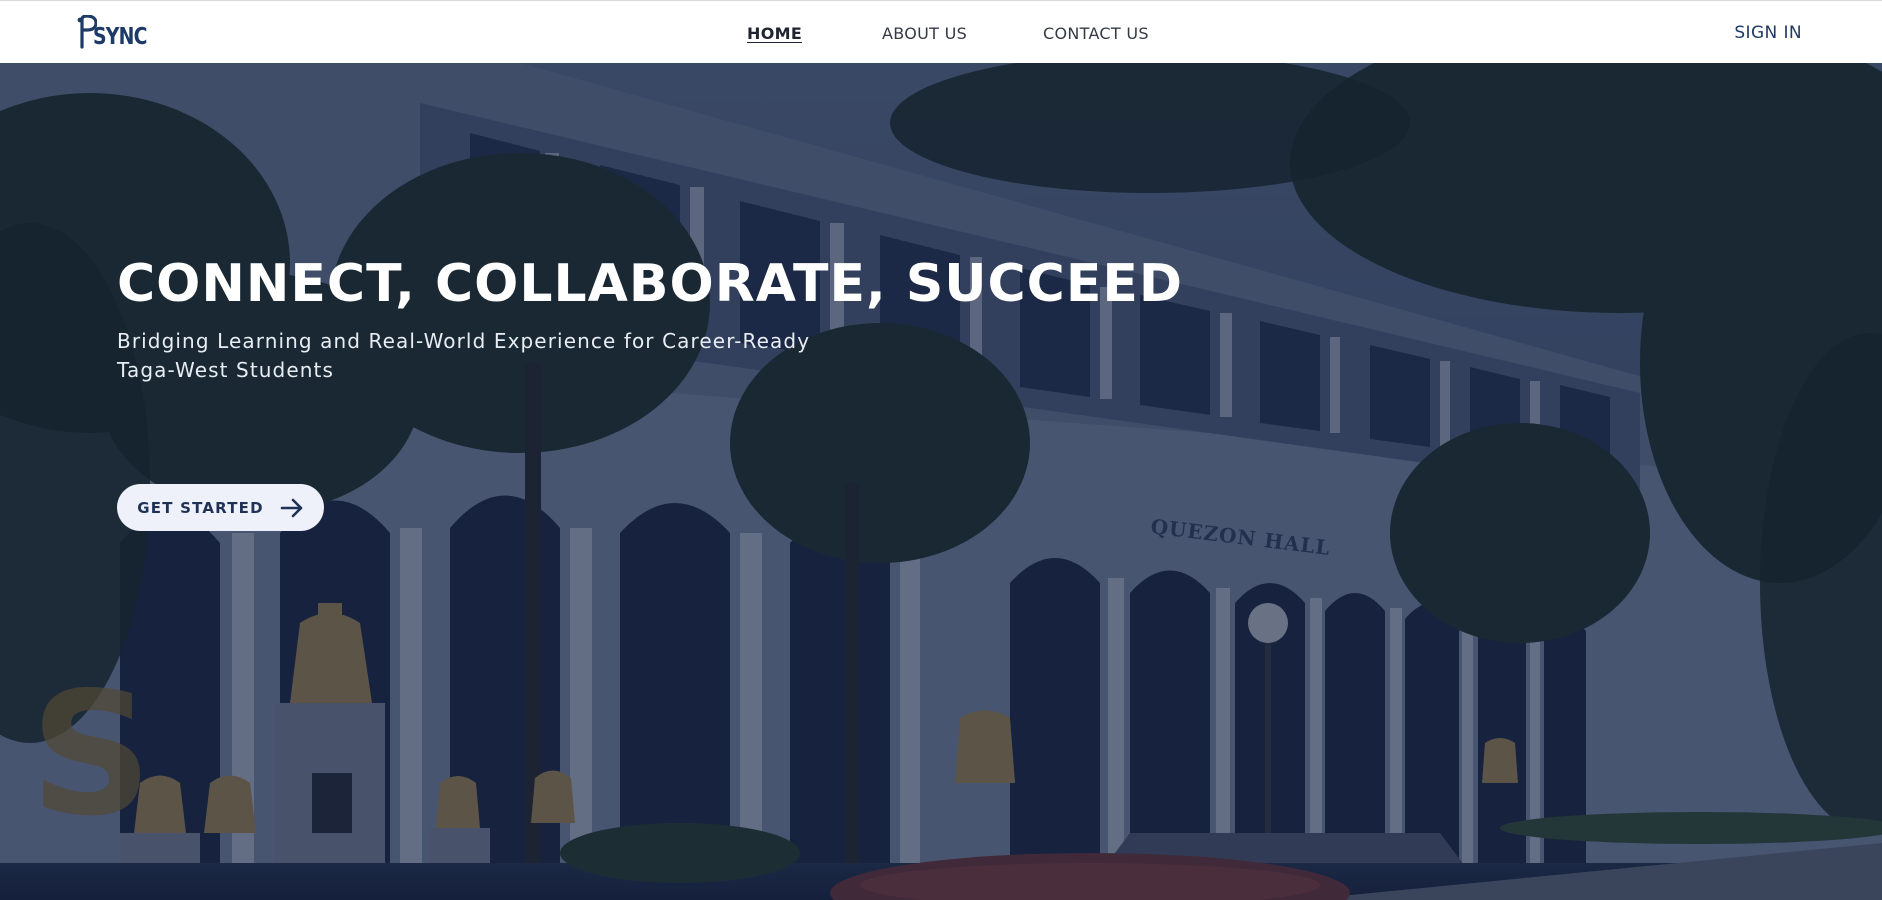 This screenshot has width=1882, height=900. Describe the element at coordinates (120, 37) in the screenshot. I see `logo-text: SYNC` at that location.